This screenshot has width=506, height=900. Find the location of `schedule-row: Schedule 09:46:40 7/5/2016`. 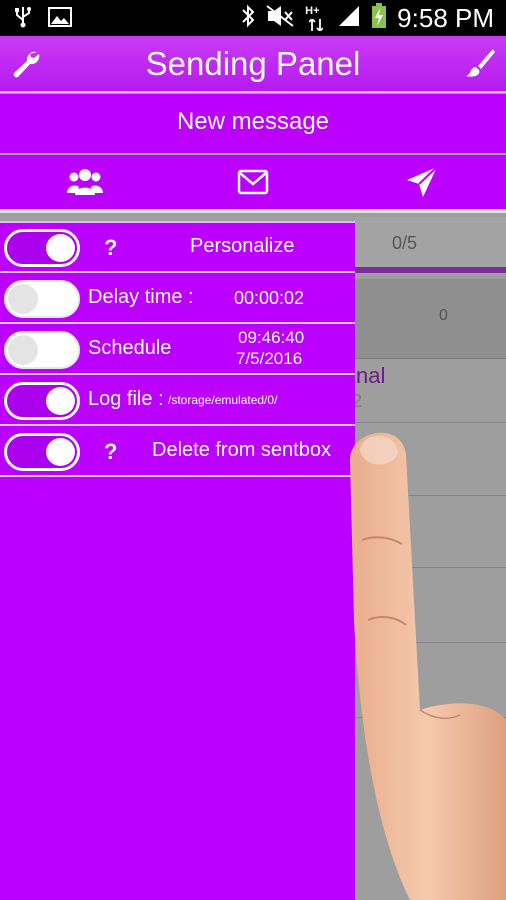

schedule-row: Schedule 09:46:40 7/5/2016 is located at coordinates (177, 350).